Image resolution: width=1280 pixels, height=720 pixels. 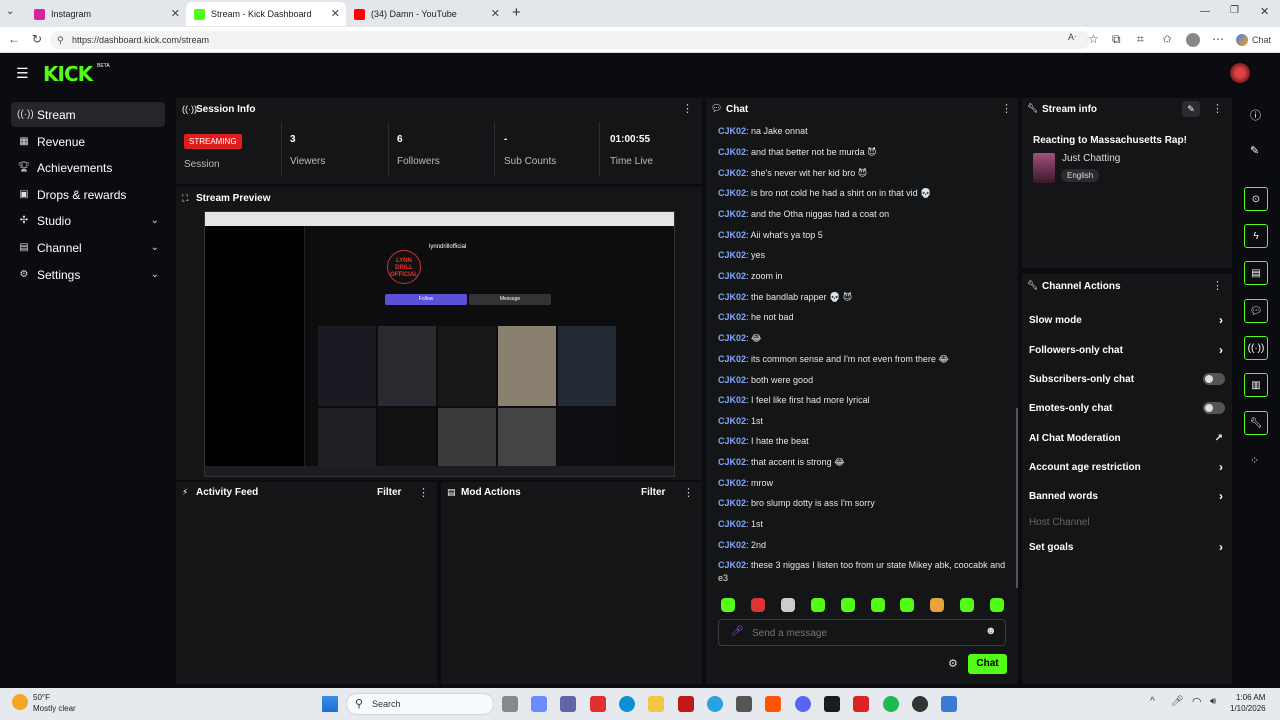 I want to click on store-icon, so click(x=744, y=704).